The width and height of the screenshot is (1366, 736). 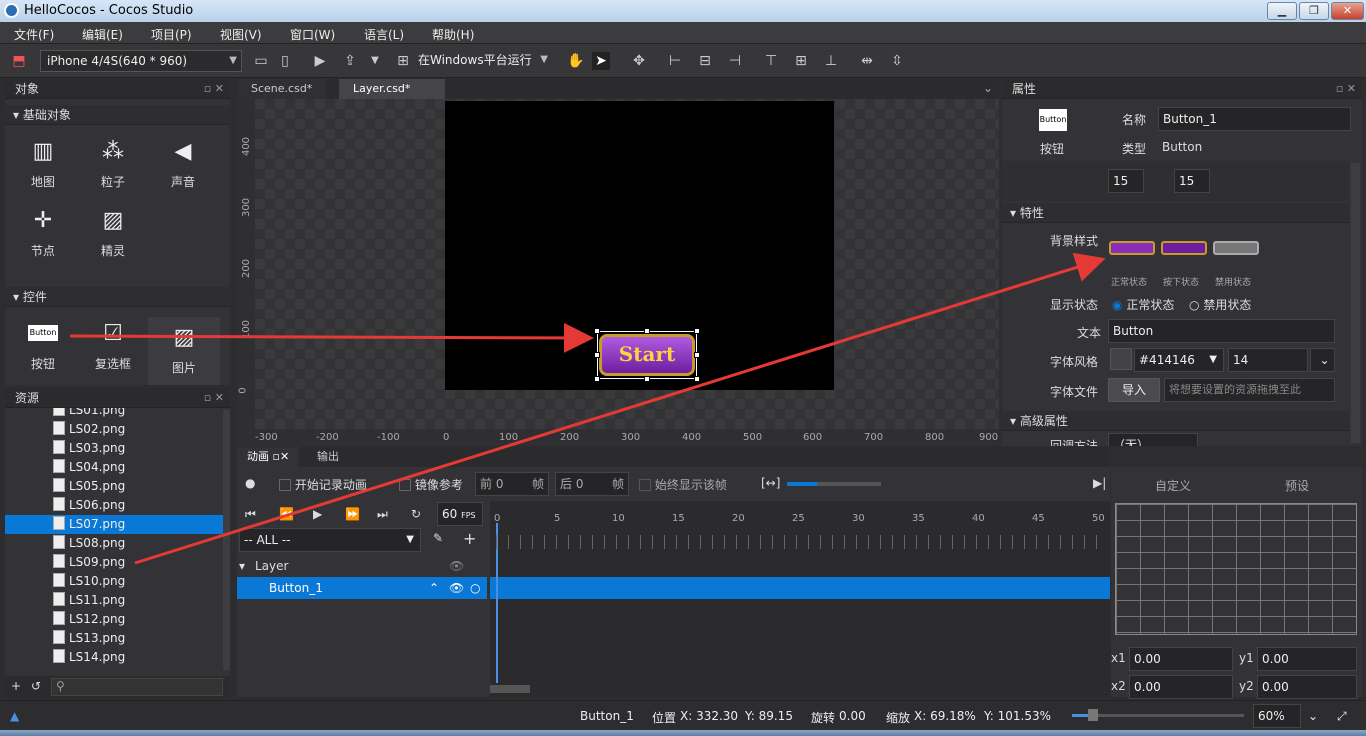 What do you see at coordinates (89, 657) in the screenshot?
I see `resource-item: LS14.png` at bounding box center [89, 657].